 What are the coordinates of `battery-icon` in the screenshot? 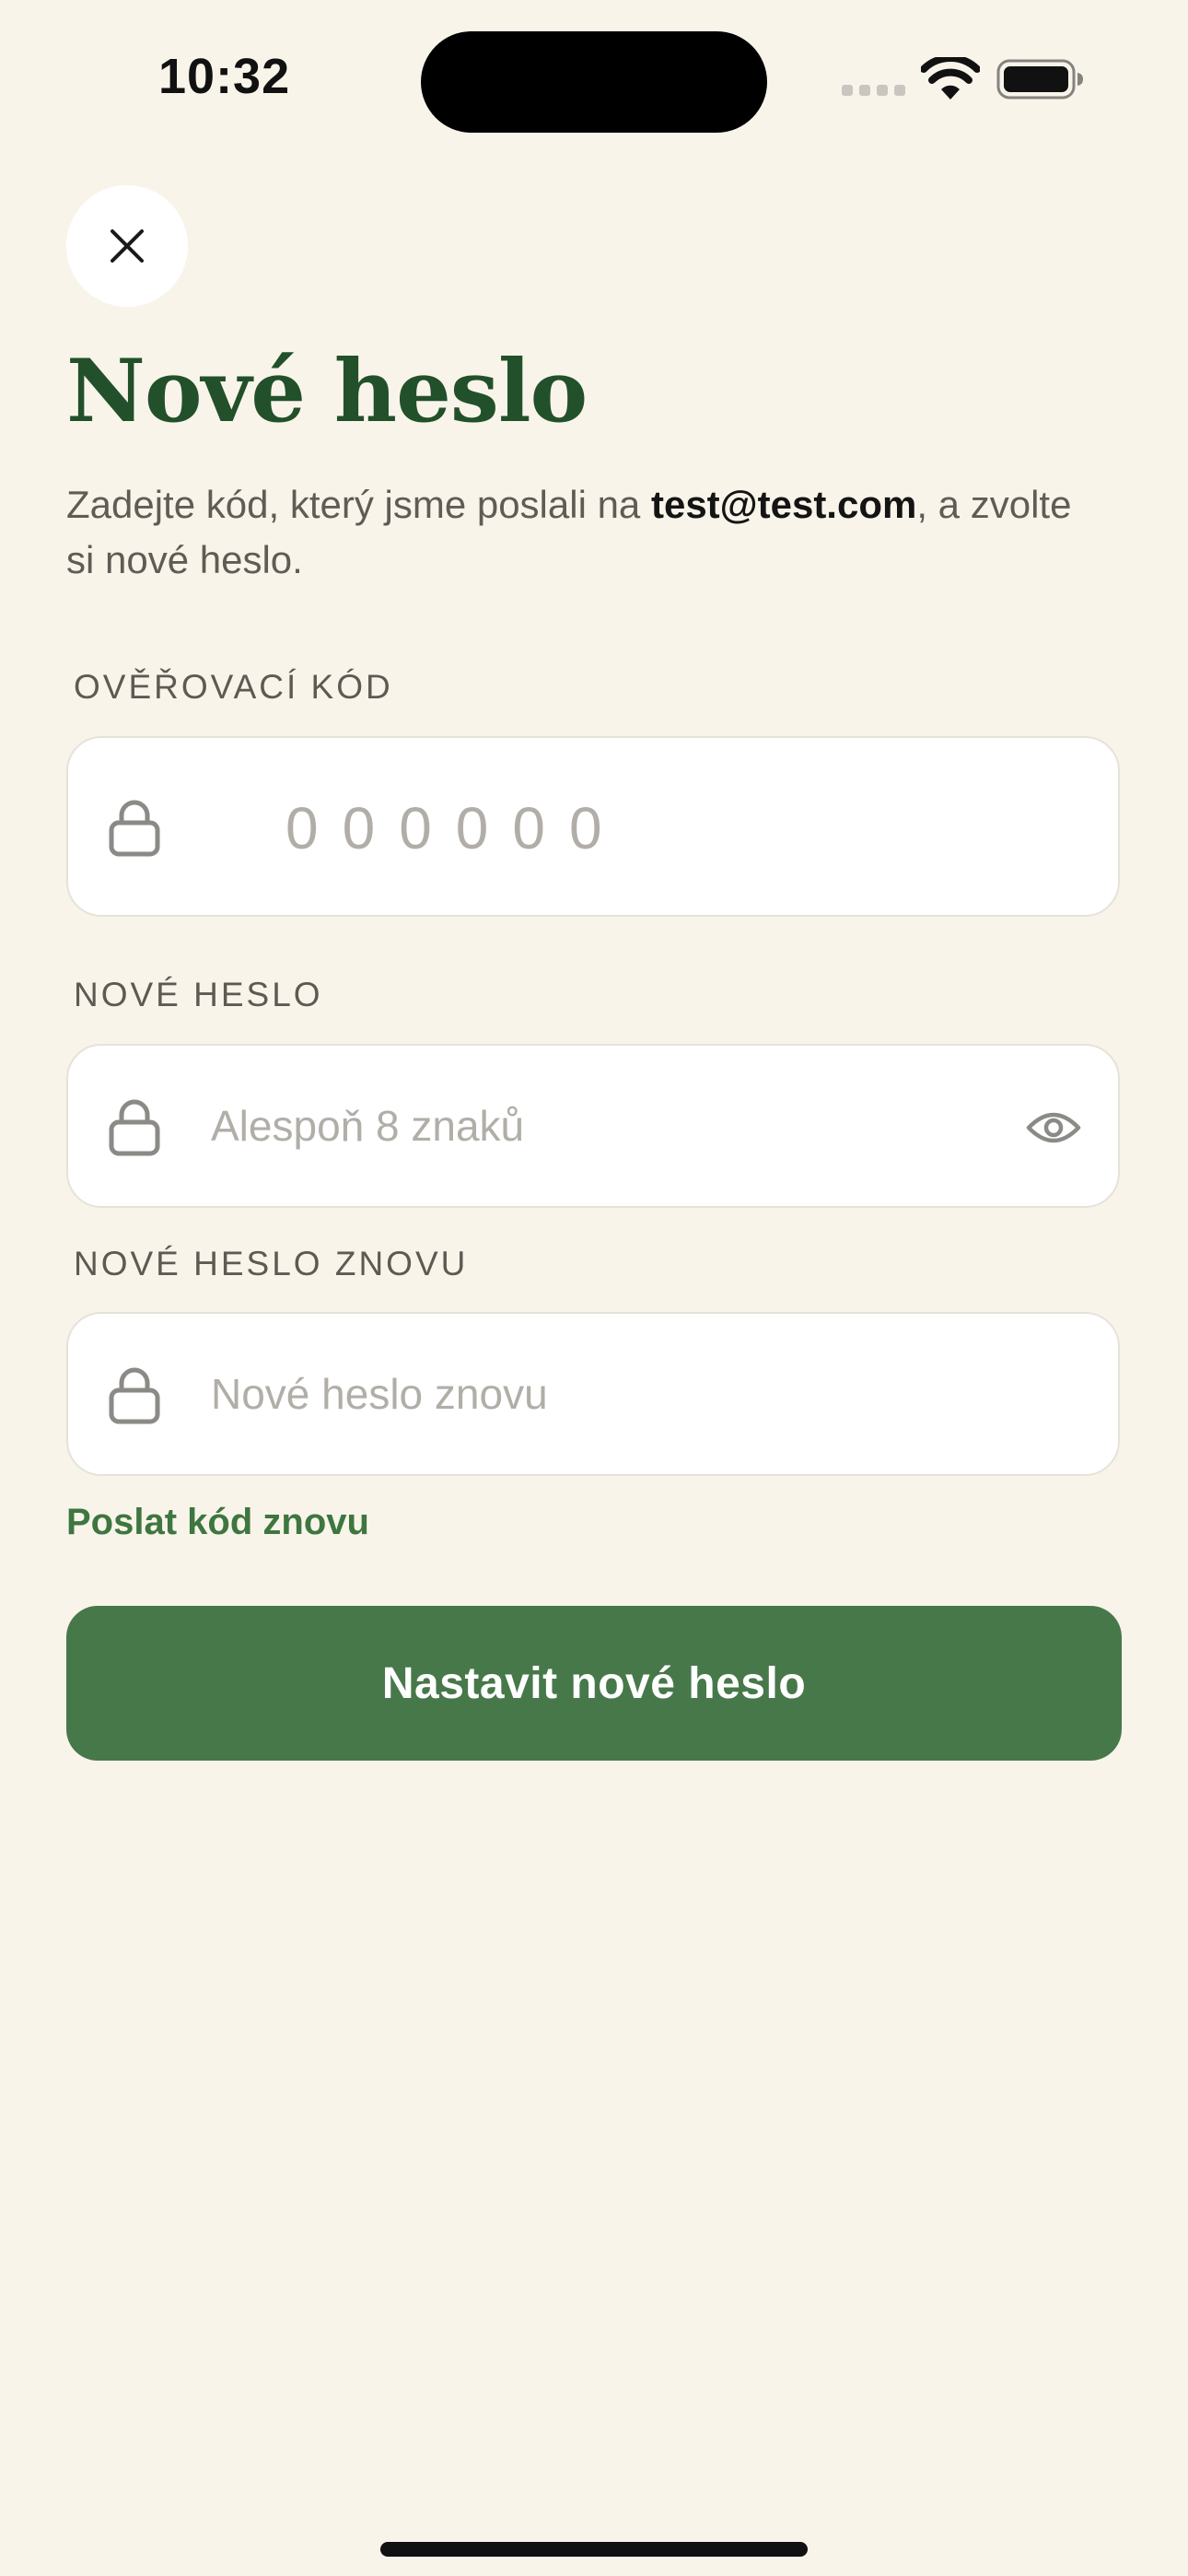 It's located at (1039, 79).